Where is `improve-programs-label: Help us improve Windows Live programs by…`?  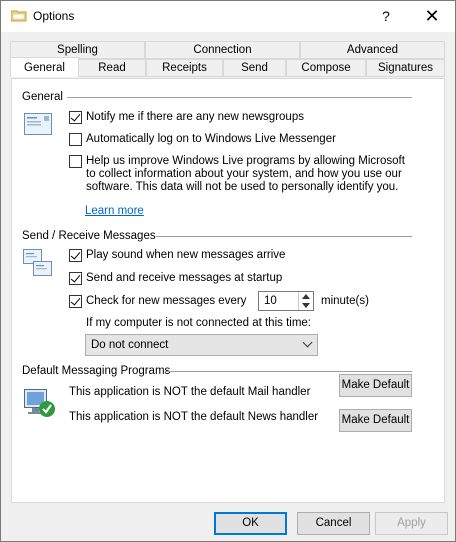
improve-programs-label: Help us improve Windows Live programs by… is located at coordinates (245, 174).